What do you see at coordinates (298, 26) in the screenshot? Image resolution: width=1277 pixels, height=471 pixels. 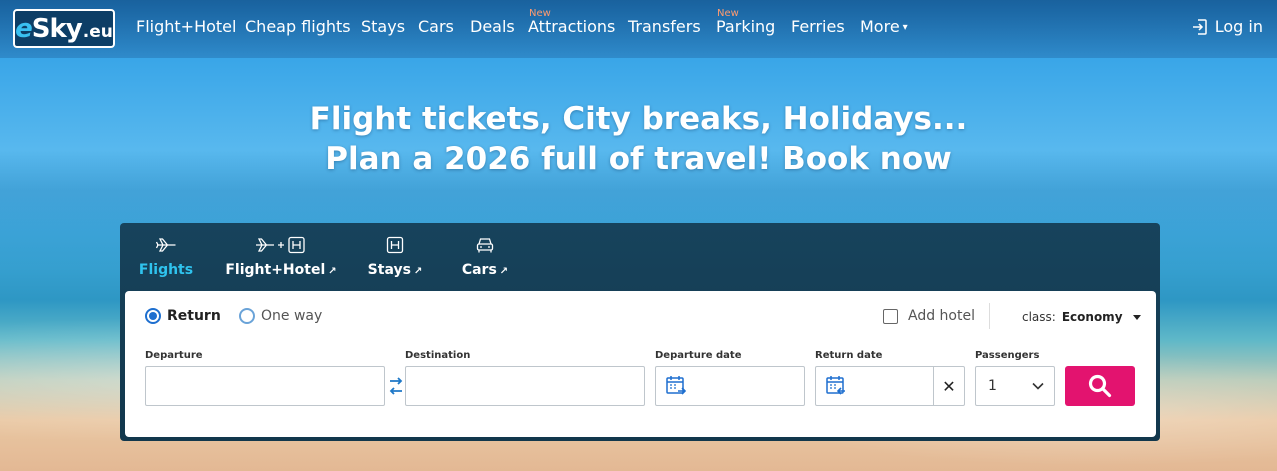 I see `nav-cheap-flights: Cheap flights` at bounding box center [298, 26].